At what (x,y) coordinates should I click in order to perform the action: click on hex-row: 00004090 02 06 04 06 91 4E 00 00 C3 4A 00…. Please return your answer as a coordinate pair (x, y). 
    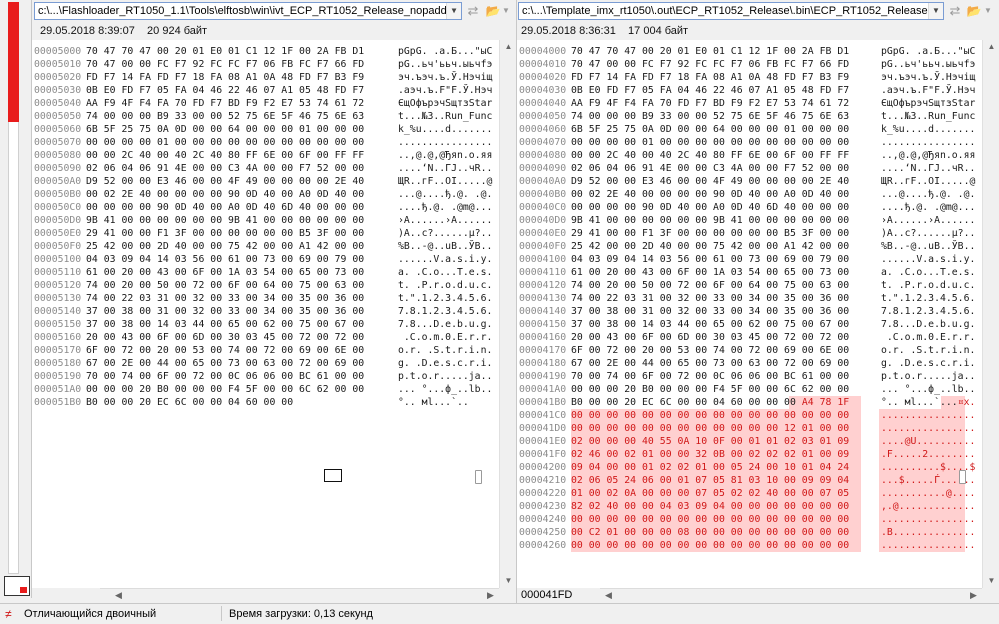
    Looking at the image, I should click on (749, 168).